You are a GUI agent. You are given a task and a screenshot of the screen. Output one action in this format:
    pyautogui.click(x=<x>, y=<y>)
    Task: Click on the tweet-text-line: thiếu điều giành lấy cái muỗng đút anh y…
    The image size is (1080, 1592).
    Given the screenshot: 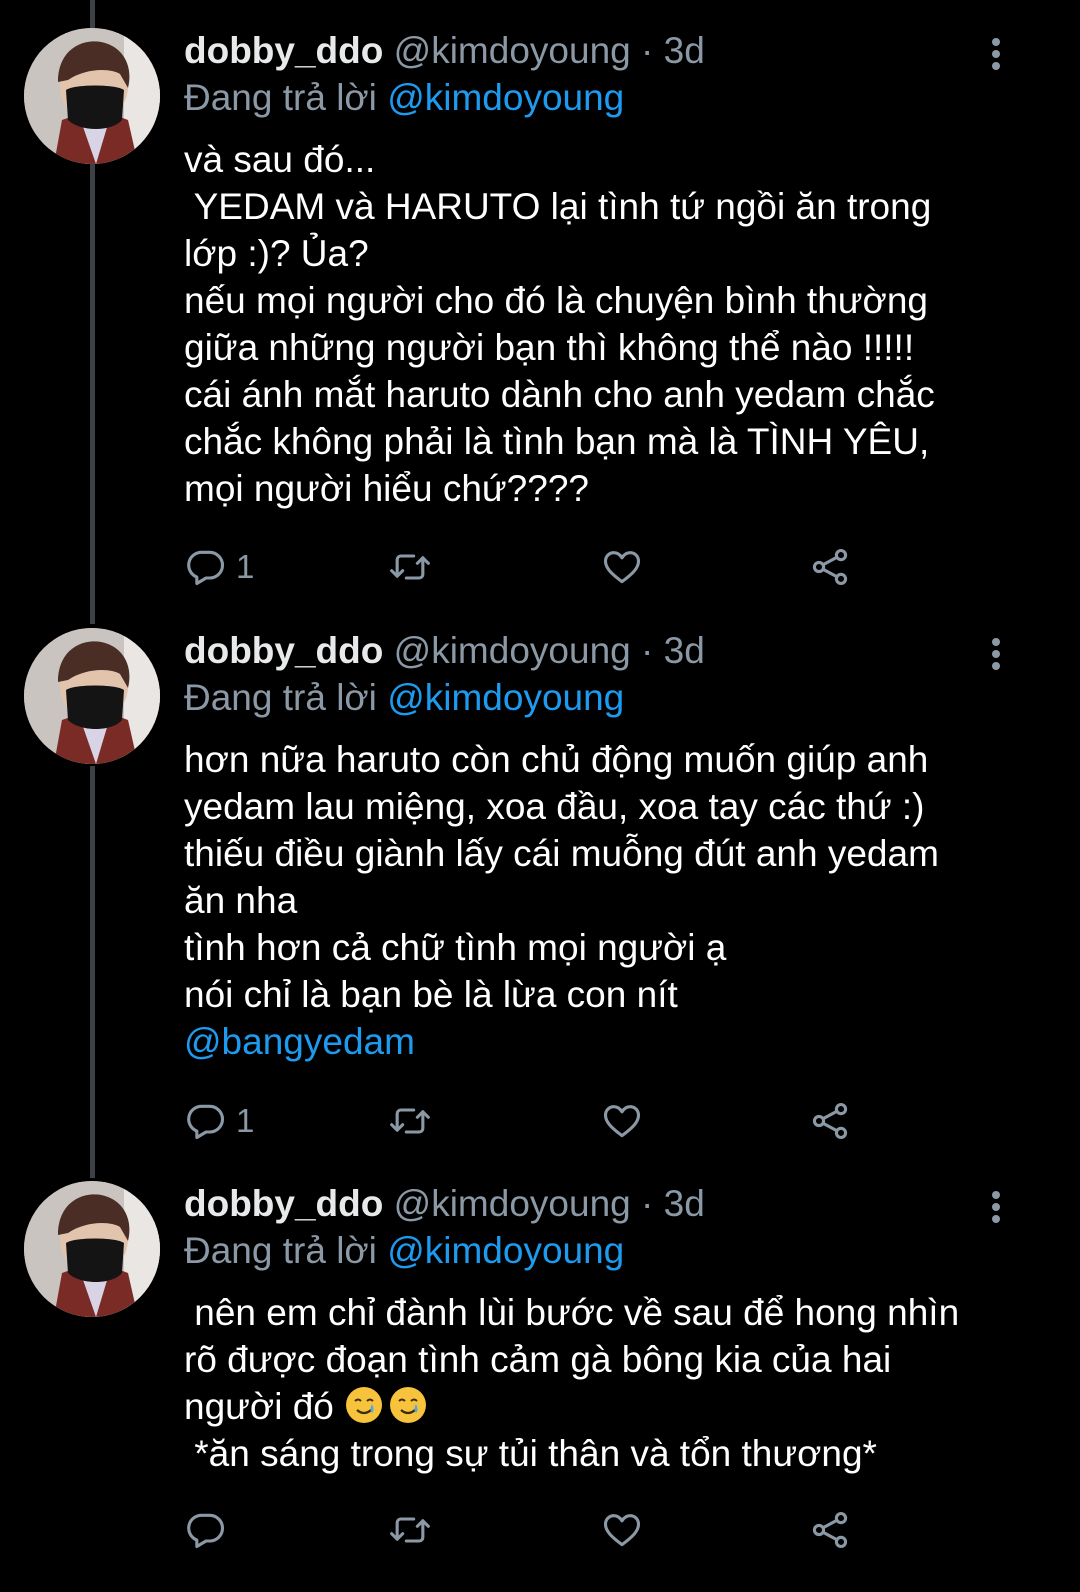 What is the action you would take?
    pyautogui.click(x=561, y=853)
    